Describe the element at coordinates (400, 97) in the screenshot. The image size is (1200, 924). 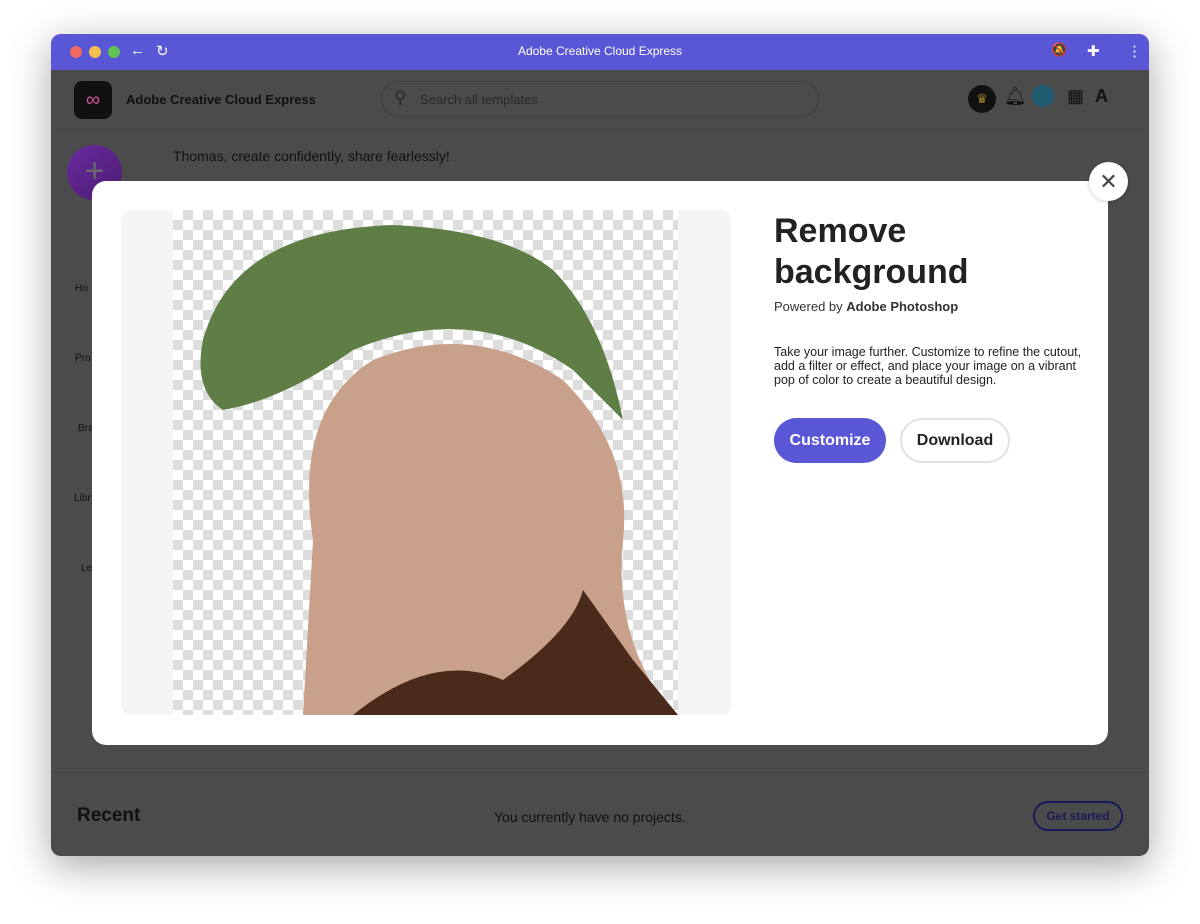
I see `search-icon: ⚲` at that location.